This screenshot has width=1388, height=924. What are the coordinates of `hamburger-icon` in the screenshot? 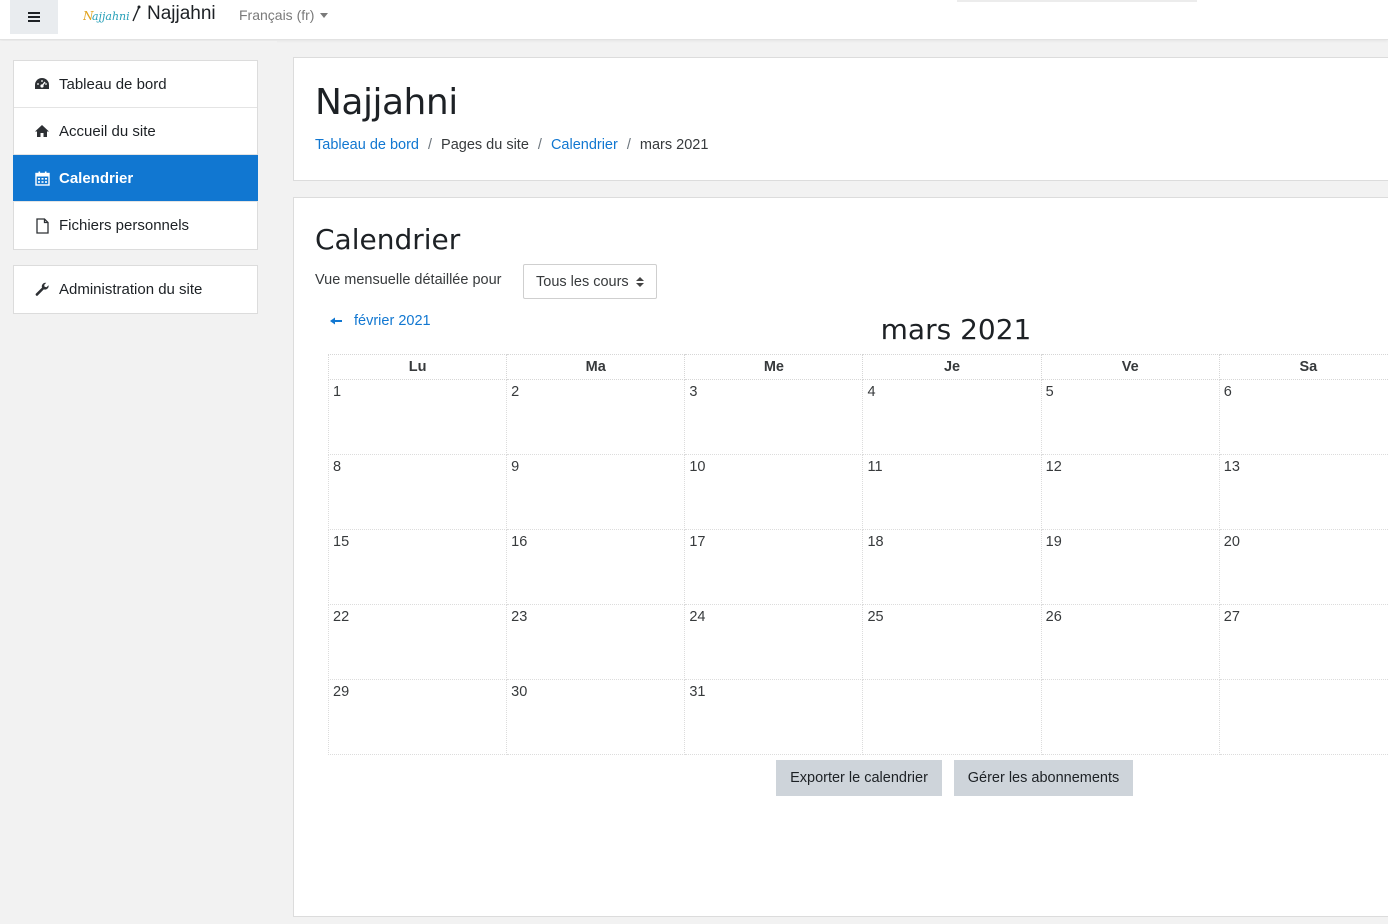 It's located at (34, 17).